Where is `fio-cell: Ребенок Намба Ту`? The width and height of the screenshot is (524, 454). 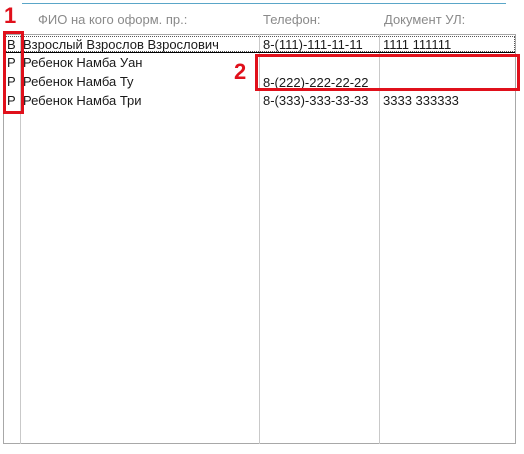
fio-cell: Ребенок Намба Ту is located at coordinates (78, 81).